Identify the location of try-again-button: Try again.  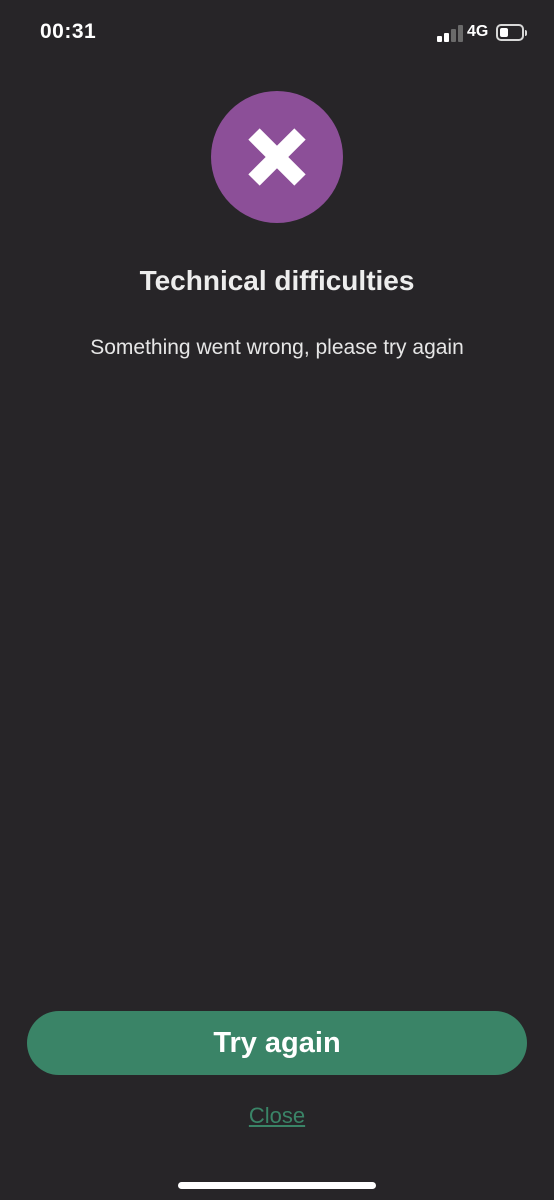
(277, 1043).